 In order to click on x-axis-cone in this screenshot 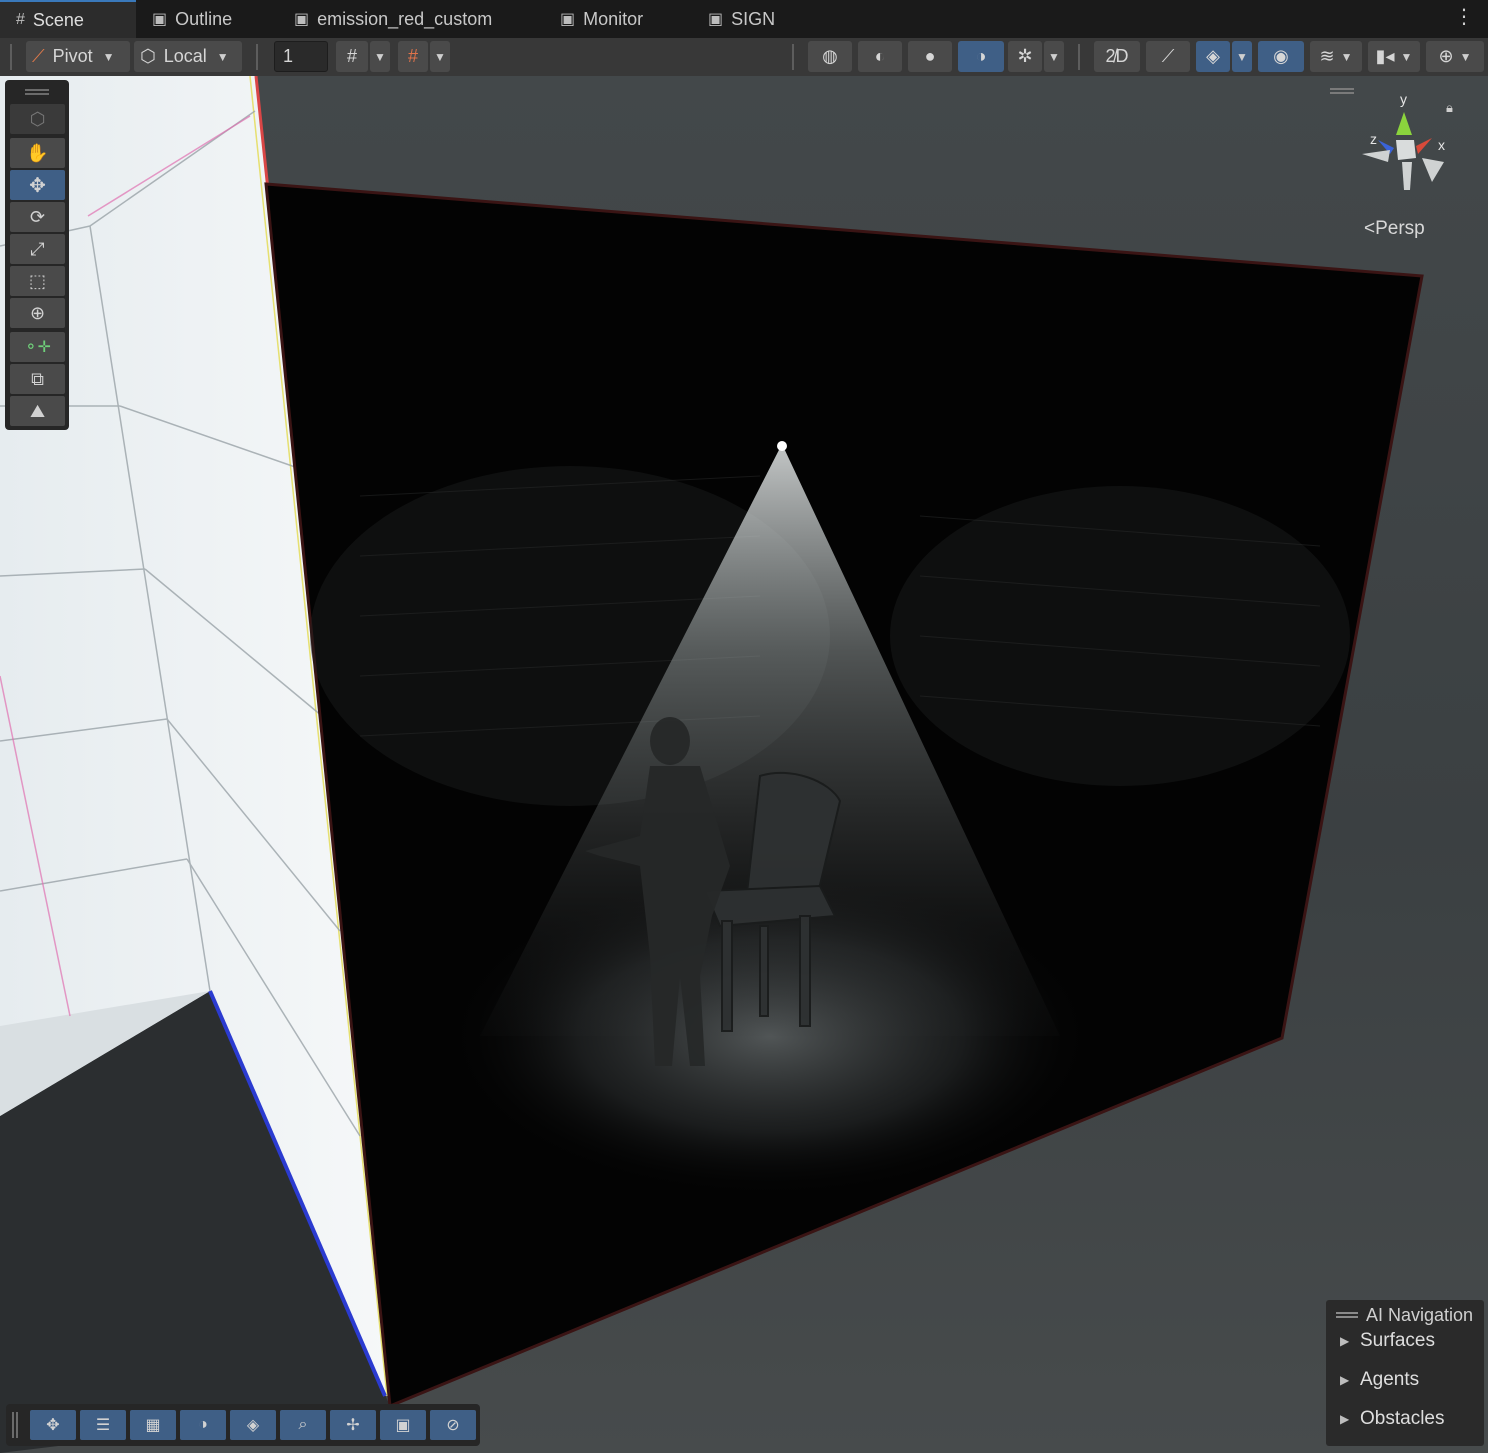, I will do `click(1424, 146)`.